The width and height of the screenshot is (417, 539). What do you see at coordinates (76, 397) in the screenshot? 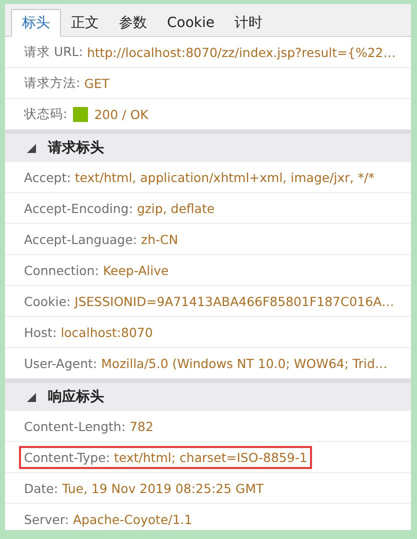
I see `section-title: 响应标头` at bounding box center [76, 397].